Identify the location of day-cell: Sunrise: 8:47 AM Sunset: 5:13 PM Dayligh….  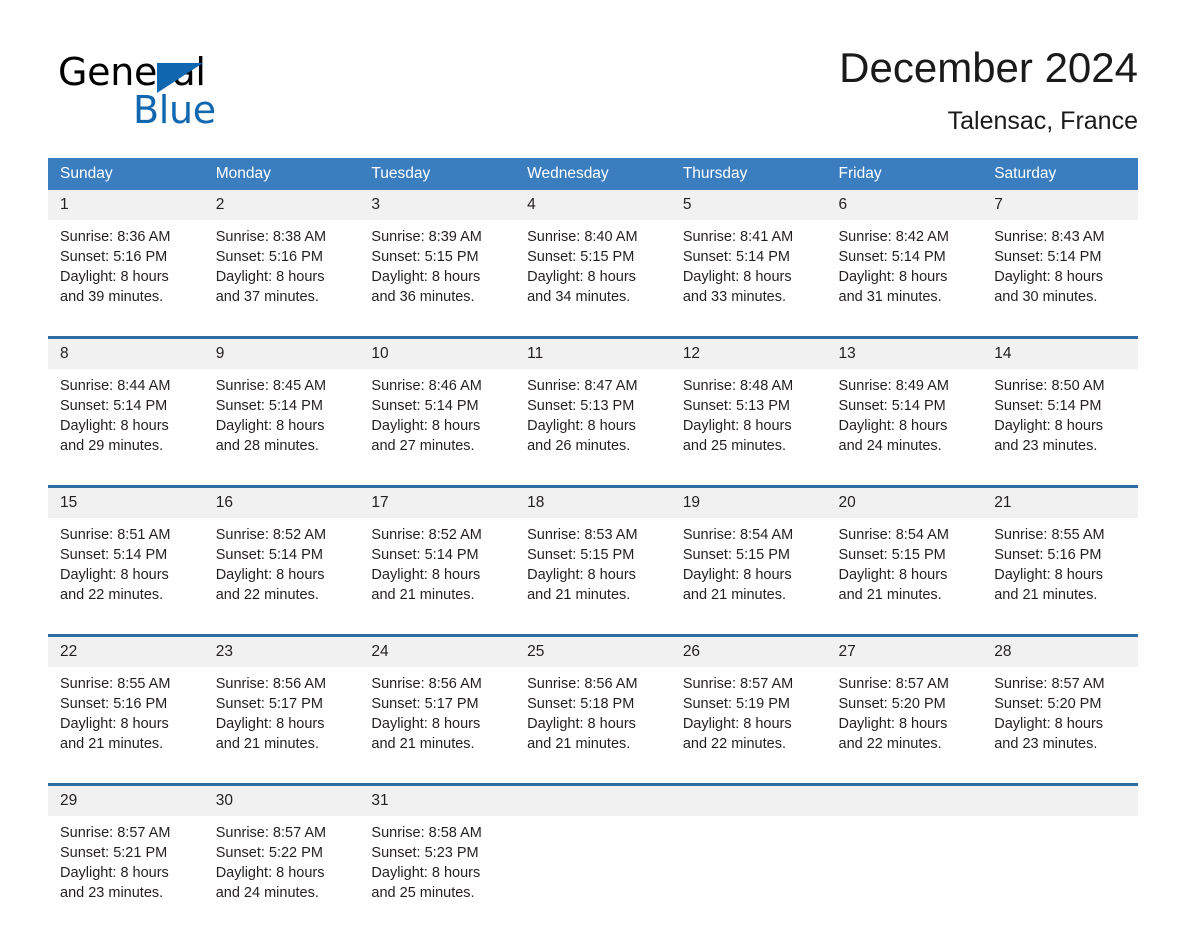
(593, 428).